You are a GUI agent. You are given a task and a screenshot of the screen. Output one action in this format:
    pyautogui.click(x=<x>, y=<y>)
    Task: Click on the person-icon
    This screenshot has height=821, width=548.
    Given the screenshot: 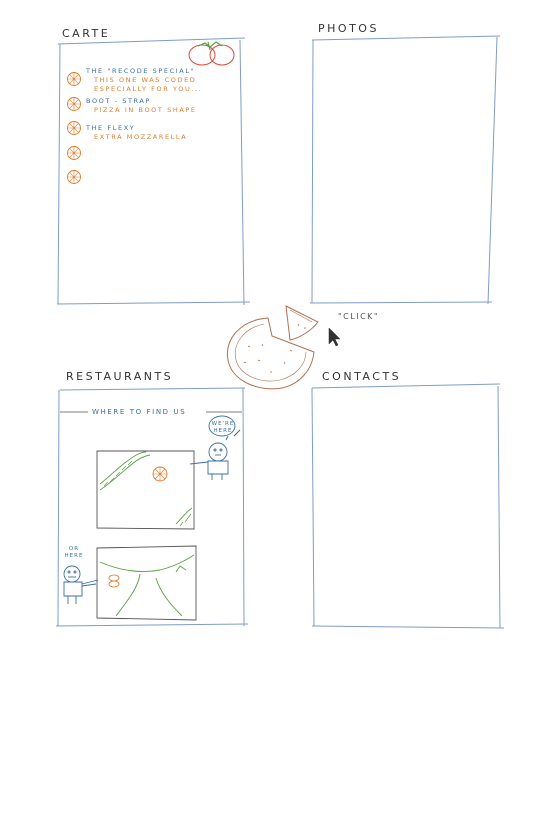 What is the action you would take?
    pyautogui.click(x=81, y=584)
    